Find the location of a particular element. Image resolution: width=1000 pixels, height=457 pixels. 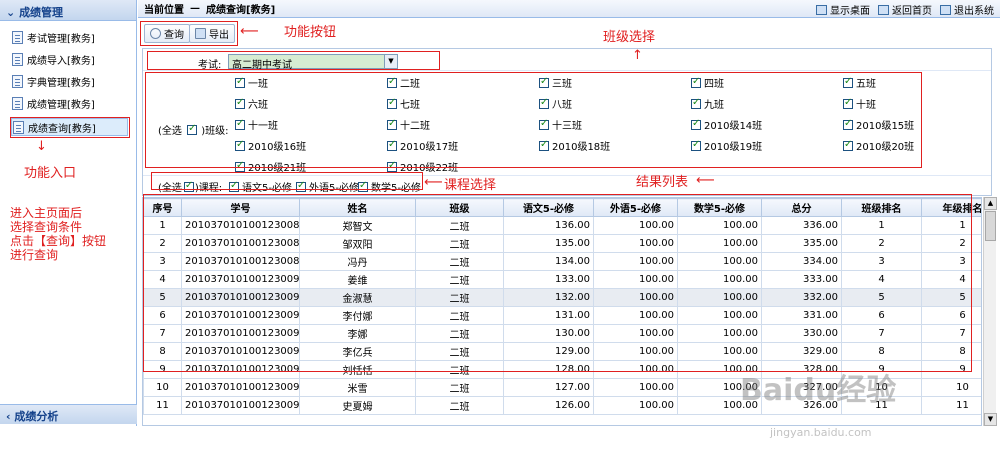

top-links: 显示桌面 返回首页 退出系统 is located at coordinates (905, 9).